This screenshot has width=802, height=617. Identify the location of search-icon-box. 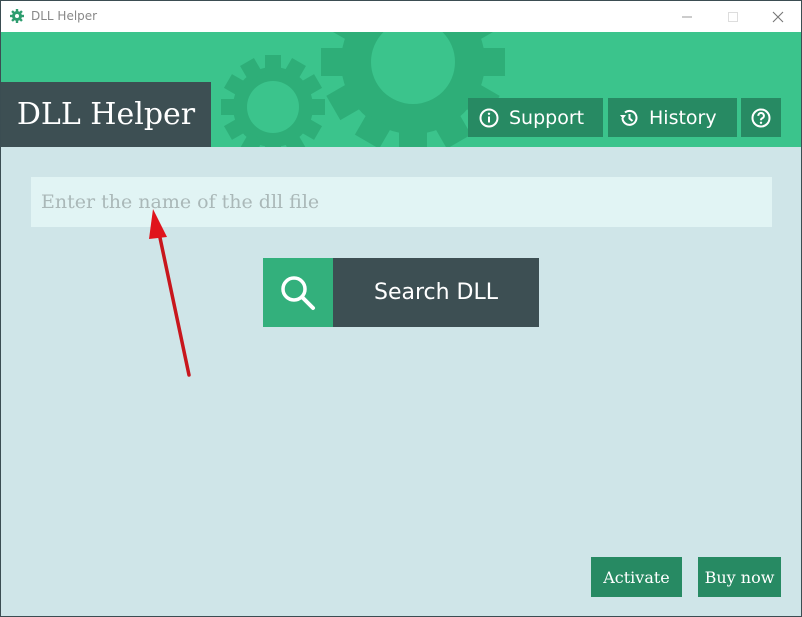
(298, 292).